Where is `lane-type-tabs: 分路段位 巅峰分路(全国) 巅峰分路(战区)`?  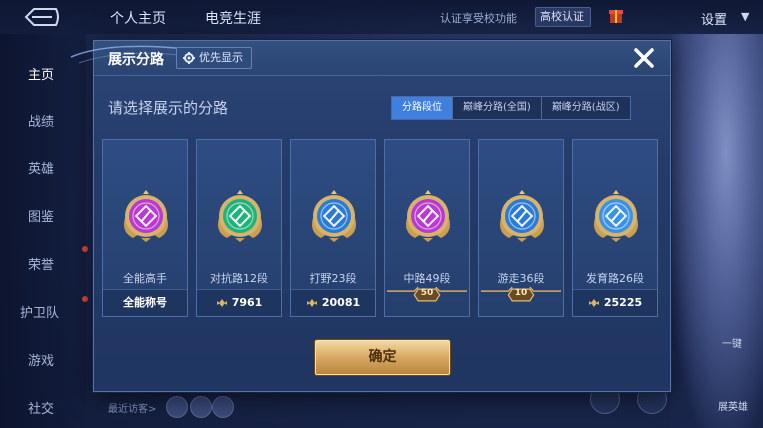 lane-type-tabs: 分路段位 巅峰分路(全国) 巅峰分路(战区) is located at coordinates (511, 108).